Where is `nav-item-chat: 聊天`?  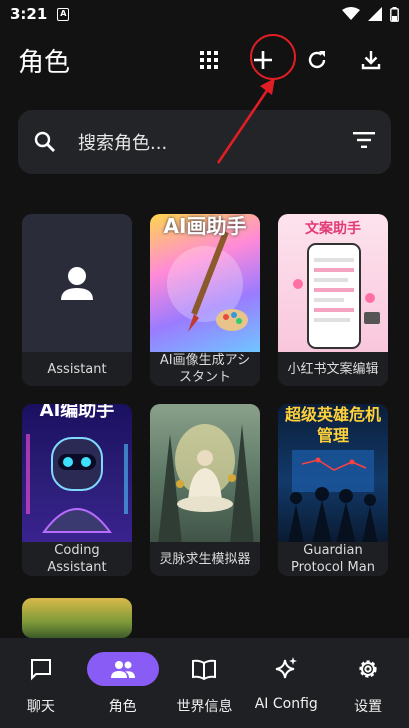 nav-item-chat: 聊天 is located at coordinates (41, 684).